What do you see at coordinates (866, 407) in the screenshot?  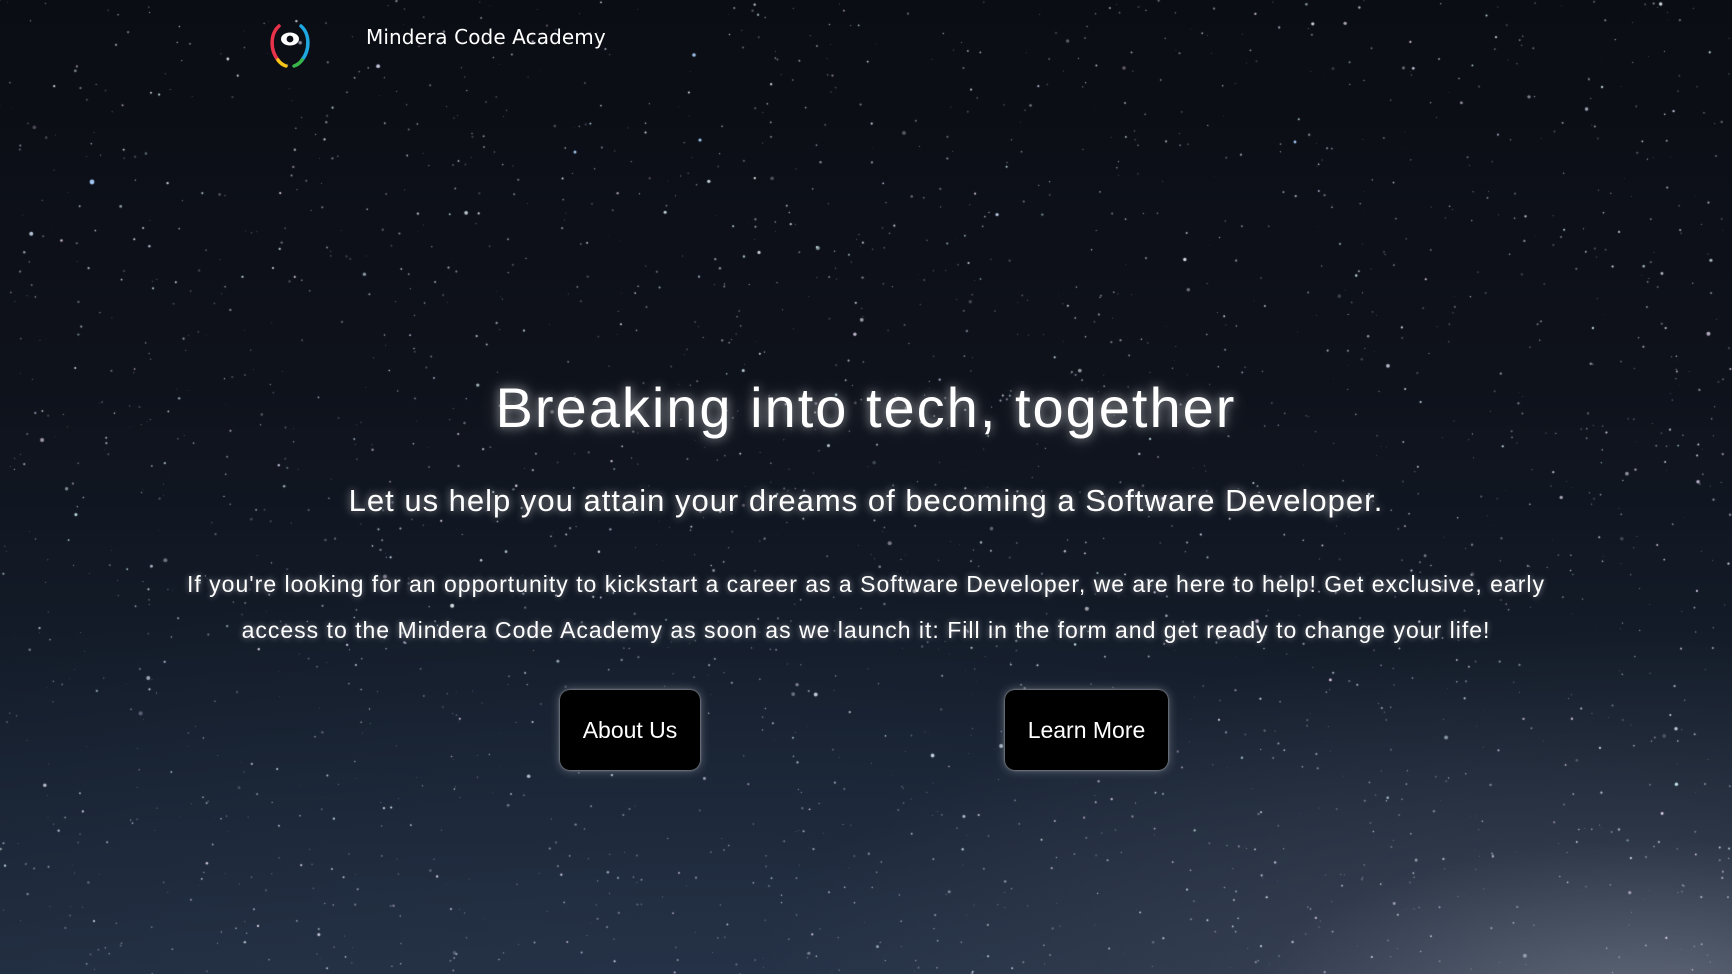 I see `hero-headline: Breaking into tech, together` at bounding box center [866, 407].